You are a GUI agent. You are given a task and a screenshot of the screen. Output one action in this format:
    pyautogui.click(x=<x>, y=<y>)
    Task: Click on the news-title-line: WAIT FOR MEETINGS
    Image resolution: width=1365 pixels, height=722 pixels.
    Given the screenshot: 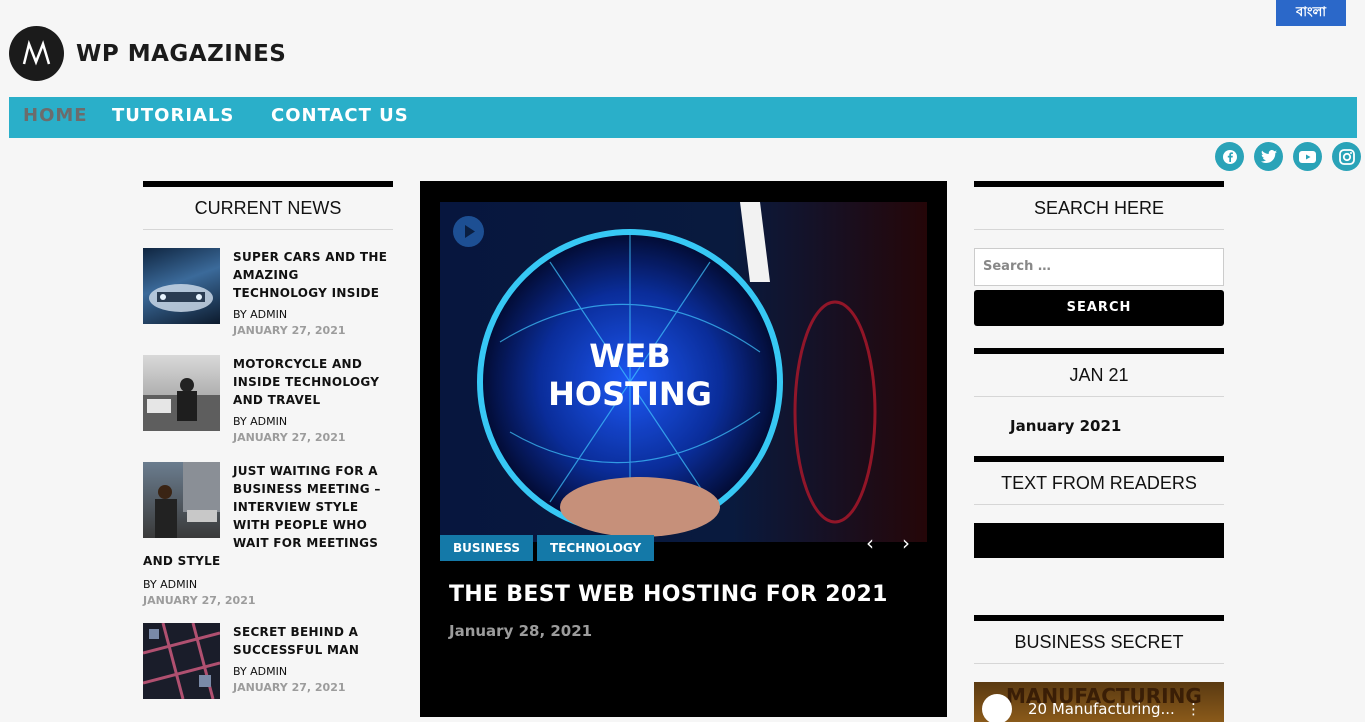 What is the action you would take?
    pyautogui.click(x=269, y=543)
    